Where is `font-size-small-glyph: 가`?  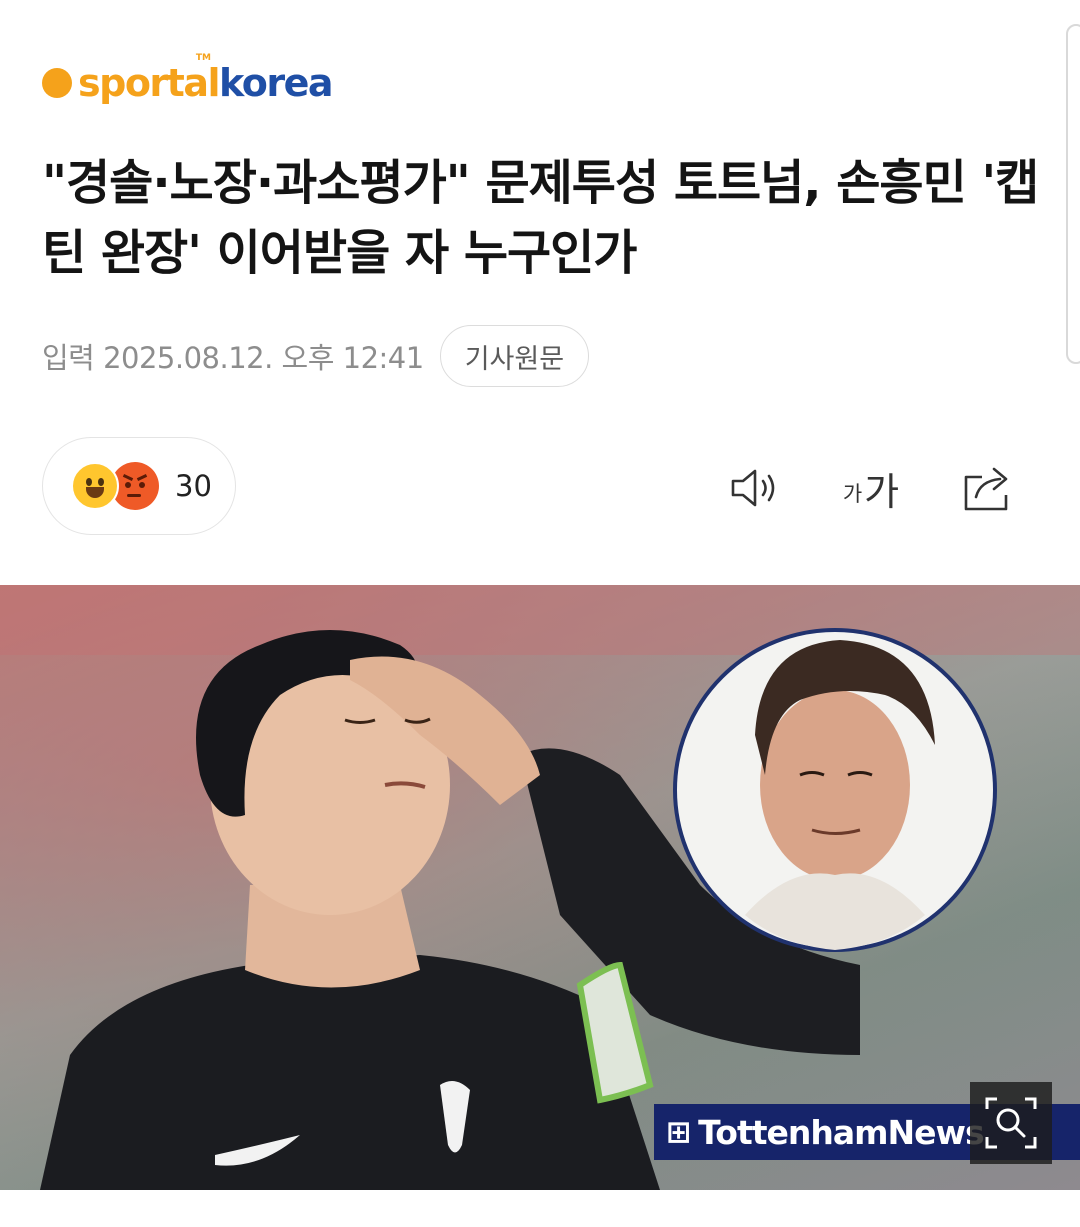
font-size-small-glyph: 가 is located at coordinates (852, 494).